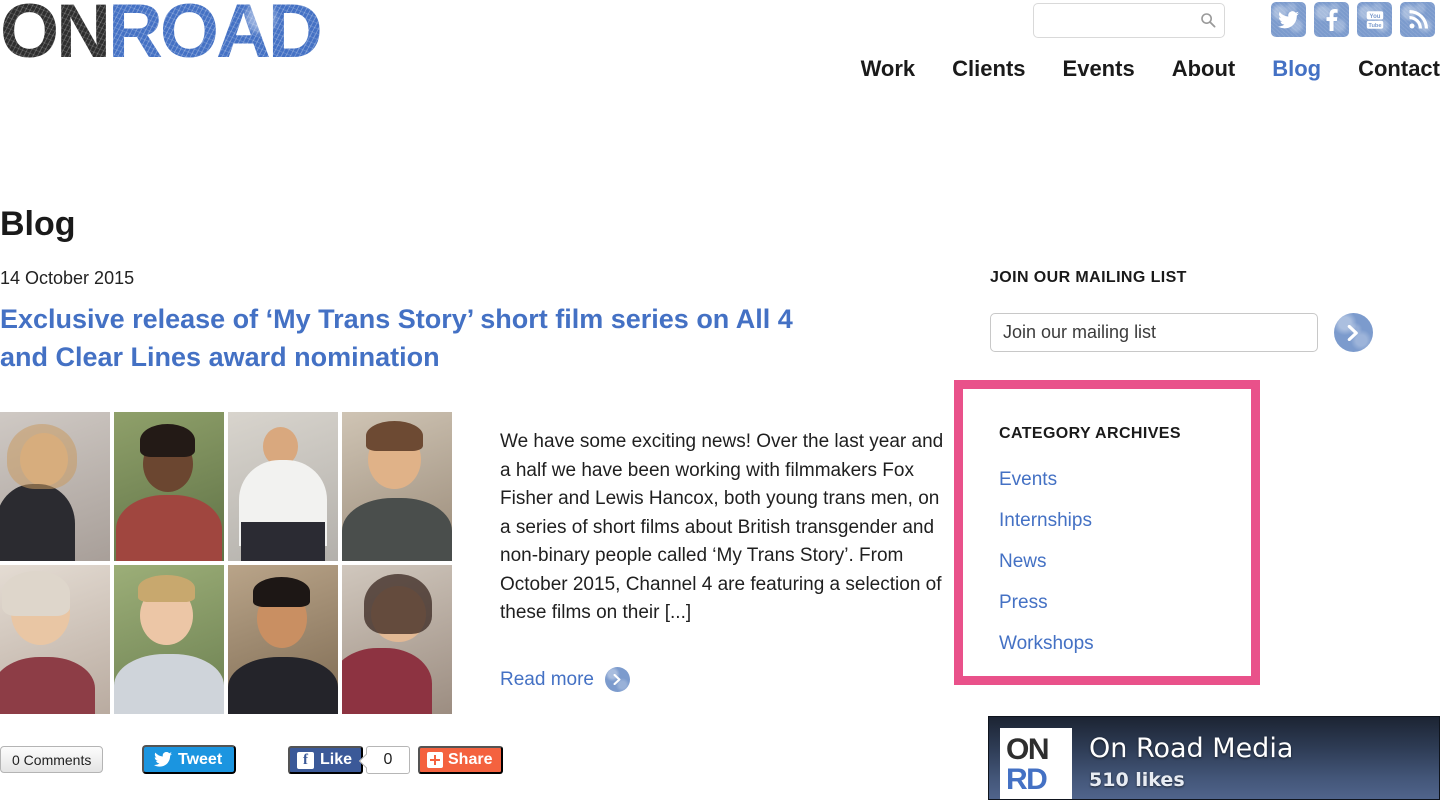  I want to click on facebook-icon, so click(1331, 19).